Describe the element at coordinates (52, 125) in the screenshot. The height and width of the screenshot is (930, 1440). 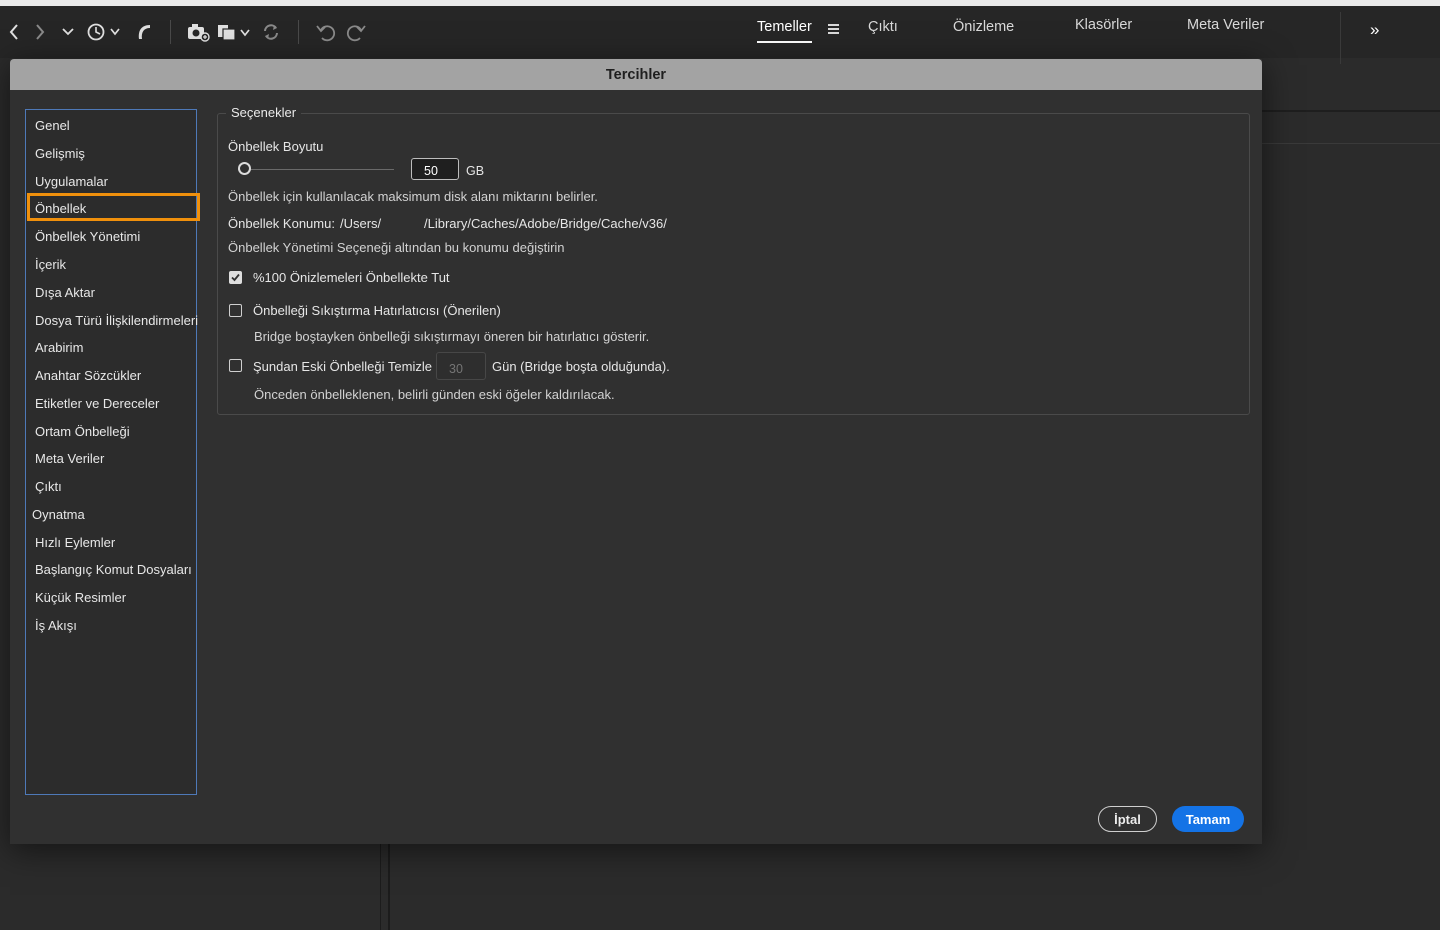
I see `category-general: Genel` at that location.